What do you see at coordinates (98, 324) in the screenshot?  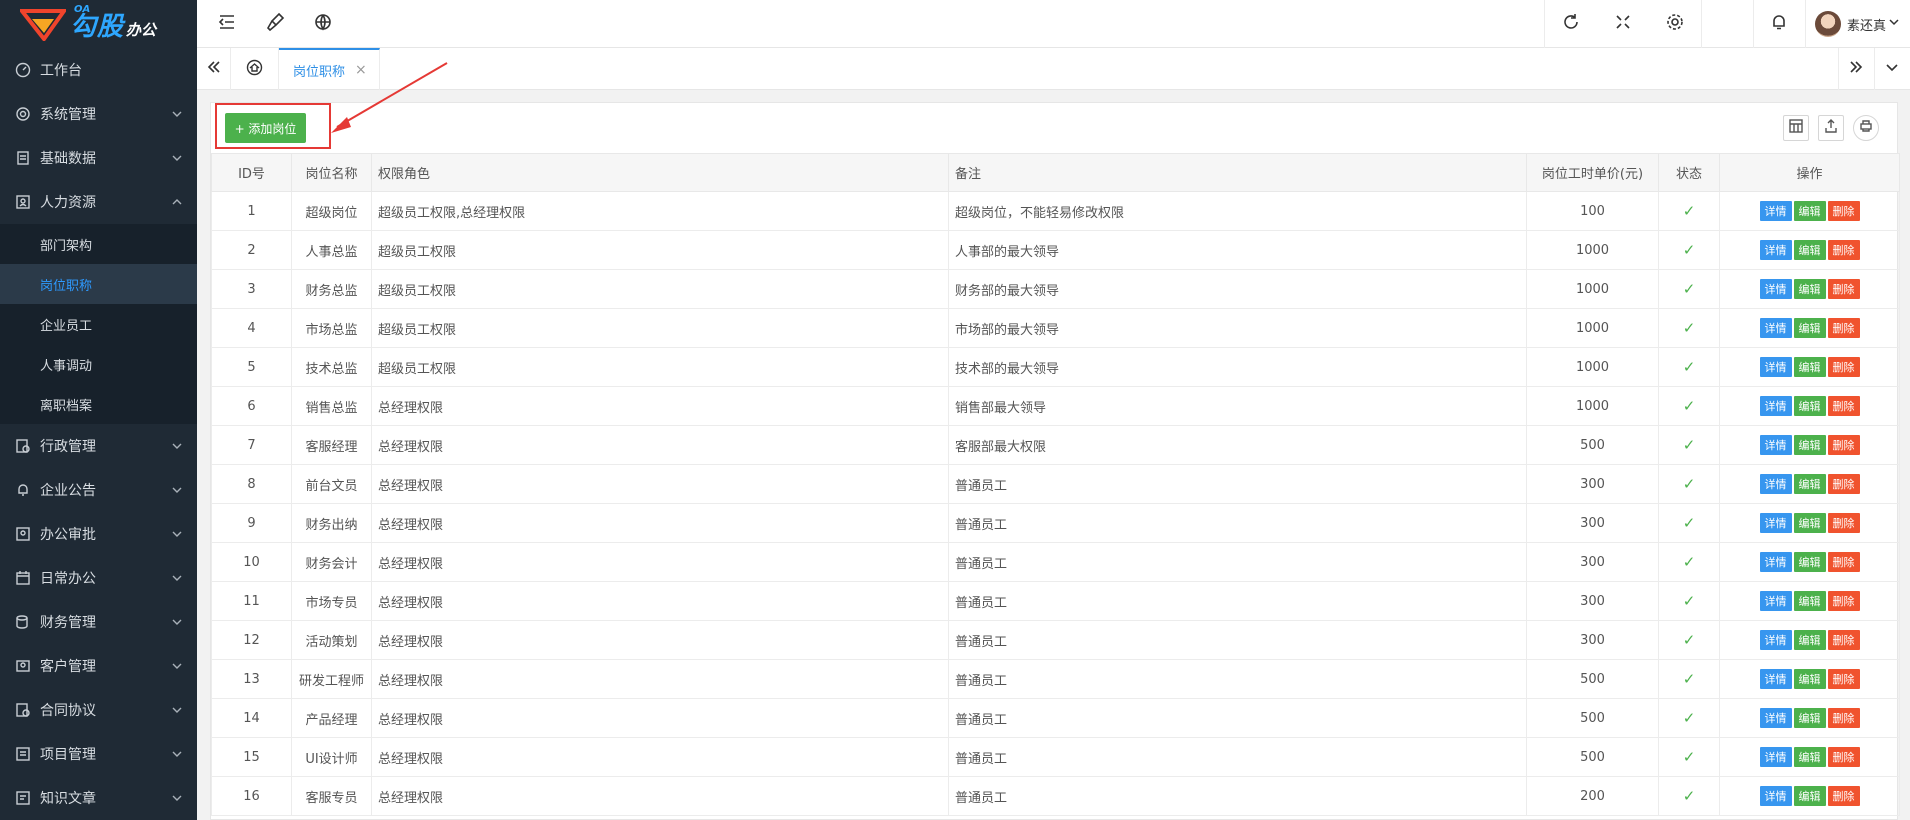 I see `sidebar-item-employees: 企业员工` at bounding box center [98, 324].